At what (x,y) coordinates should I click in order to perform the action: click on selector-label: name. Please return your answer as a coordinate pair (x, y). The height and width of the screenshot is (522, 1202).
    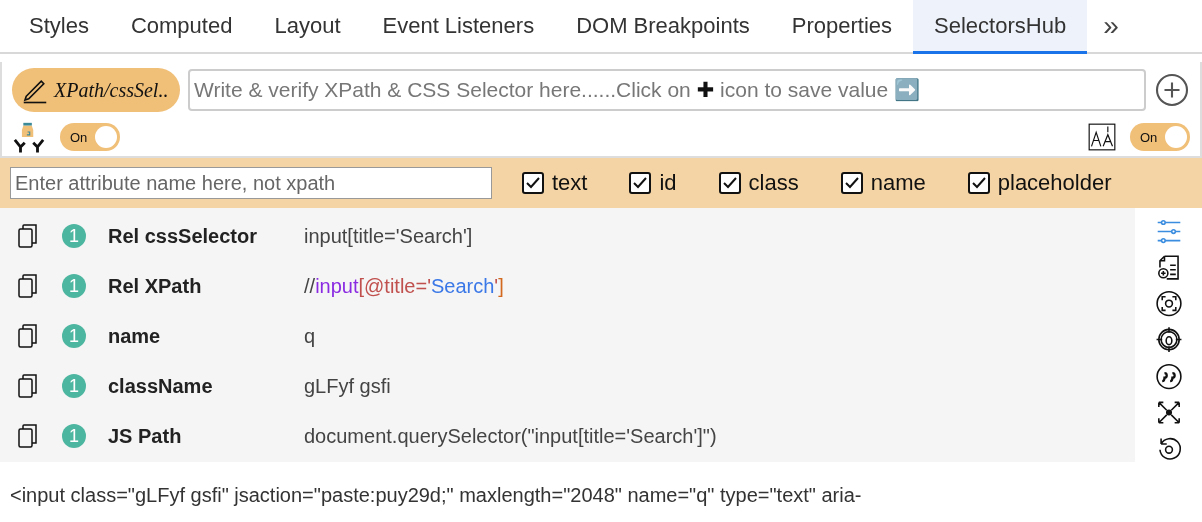
    Looking at the image, I should click on (135, 336).